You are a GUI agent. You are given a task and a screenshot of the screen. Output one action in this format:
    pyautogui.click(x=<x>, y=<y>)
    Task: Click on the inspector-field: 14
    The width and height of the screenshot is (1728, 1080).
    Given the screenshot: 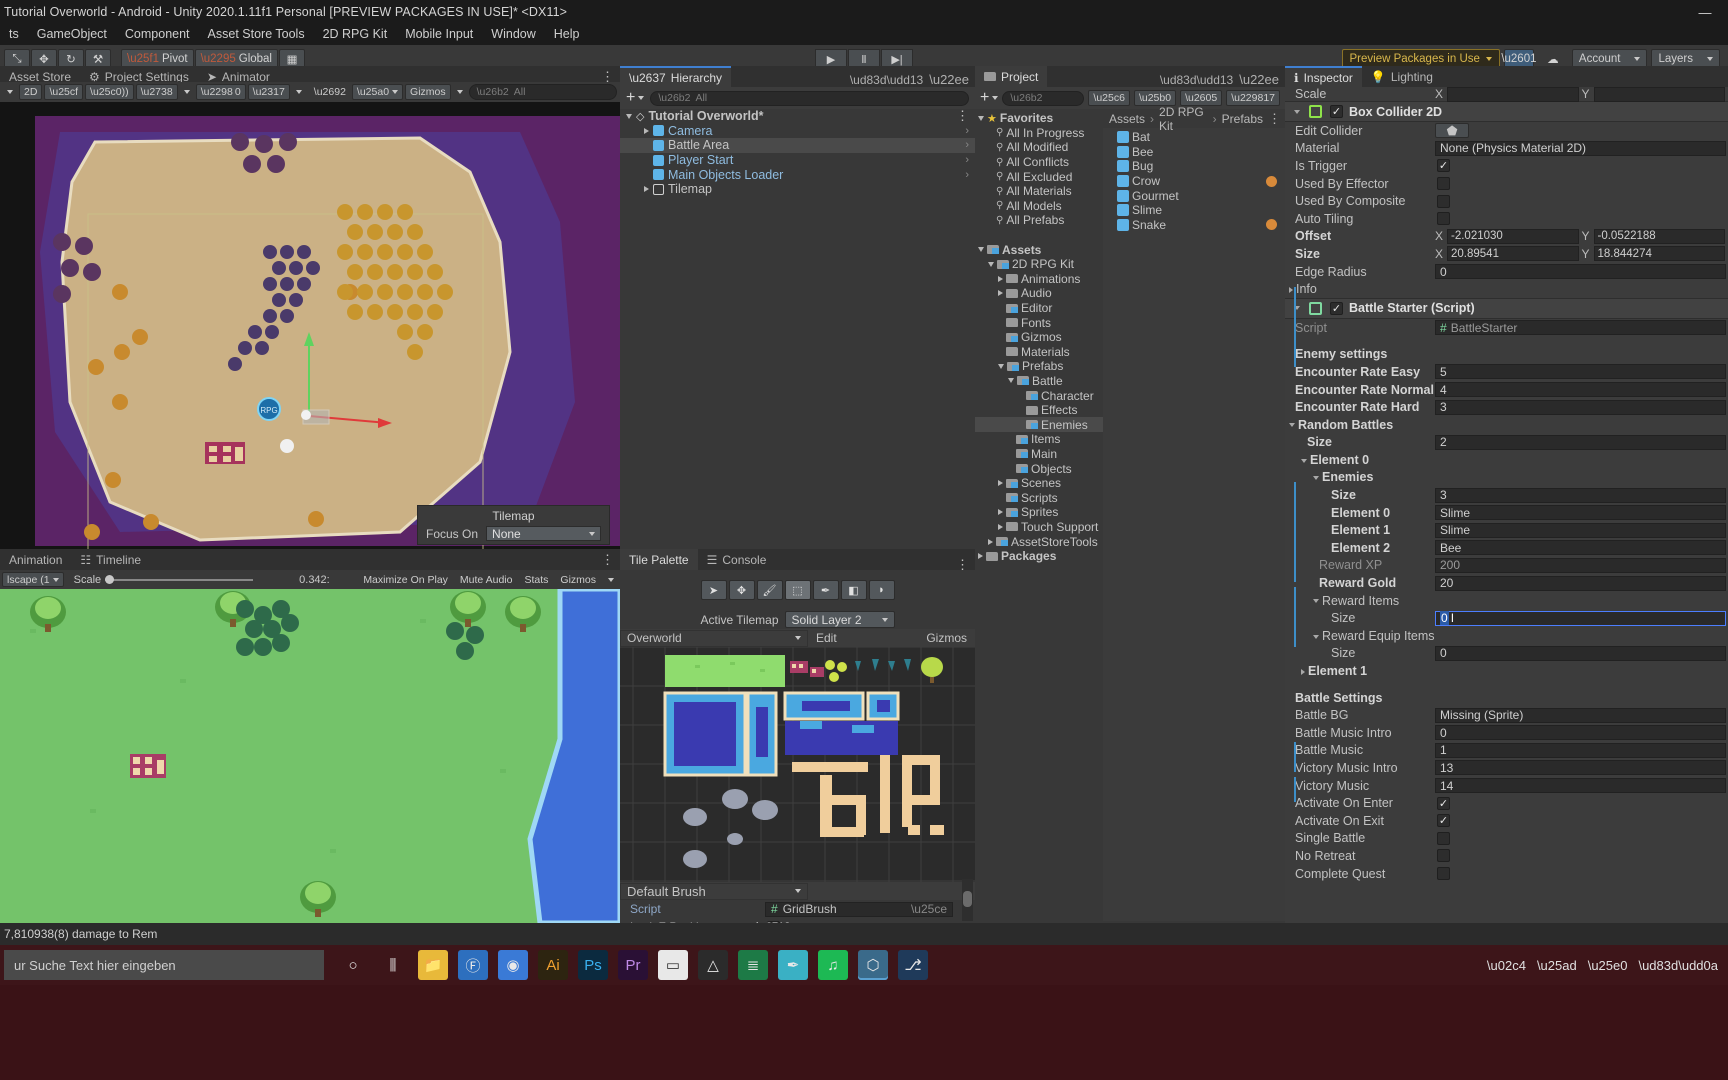 What is the action you would take?
    pyautogui.click(x=1580, y=786)
    